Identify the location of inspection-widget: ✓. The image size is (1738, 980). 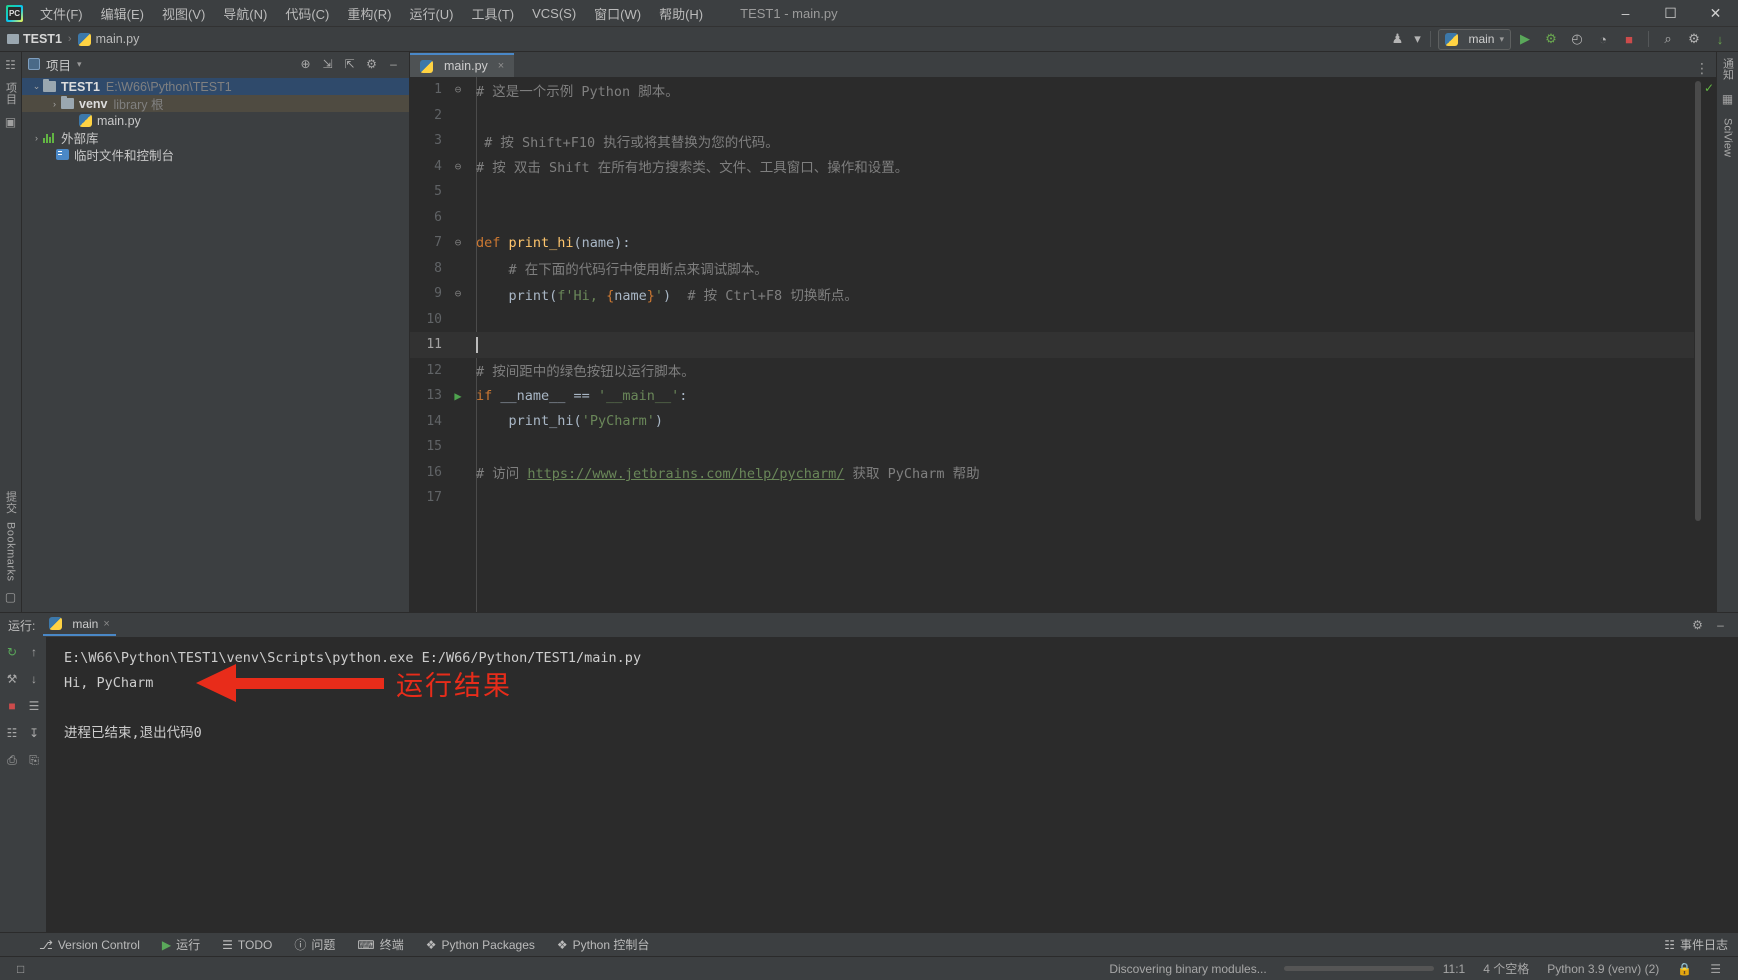
(1709, 344).